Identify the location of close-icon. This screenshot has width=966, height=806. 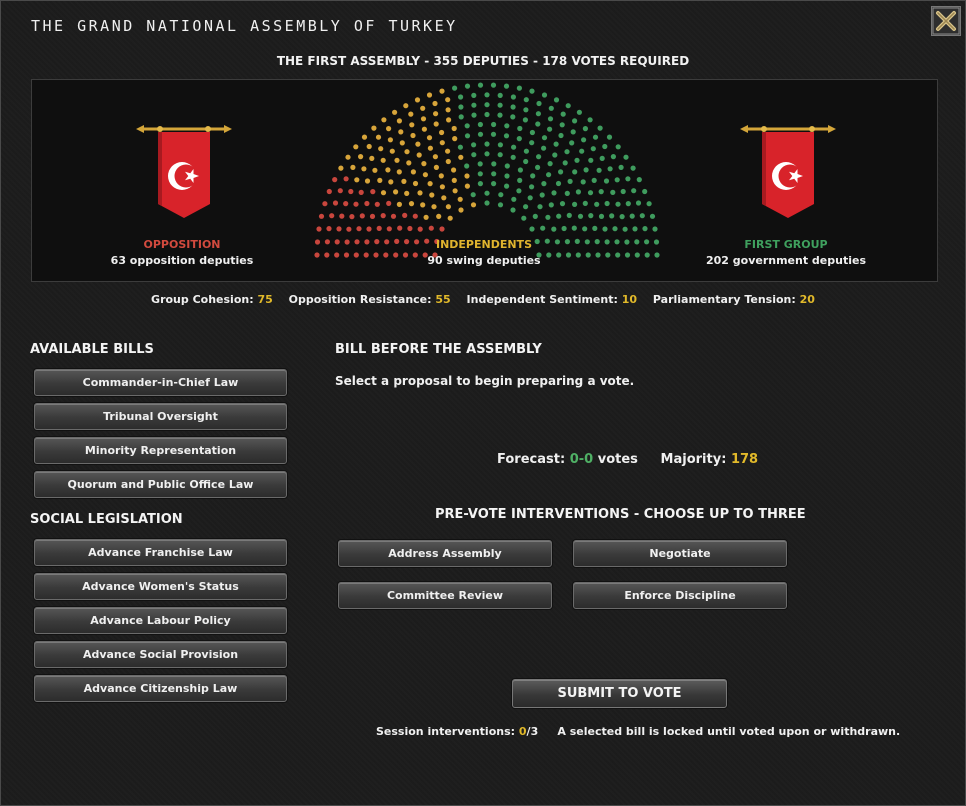
(946, 21).